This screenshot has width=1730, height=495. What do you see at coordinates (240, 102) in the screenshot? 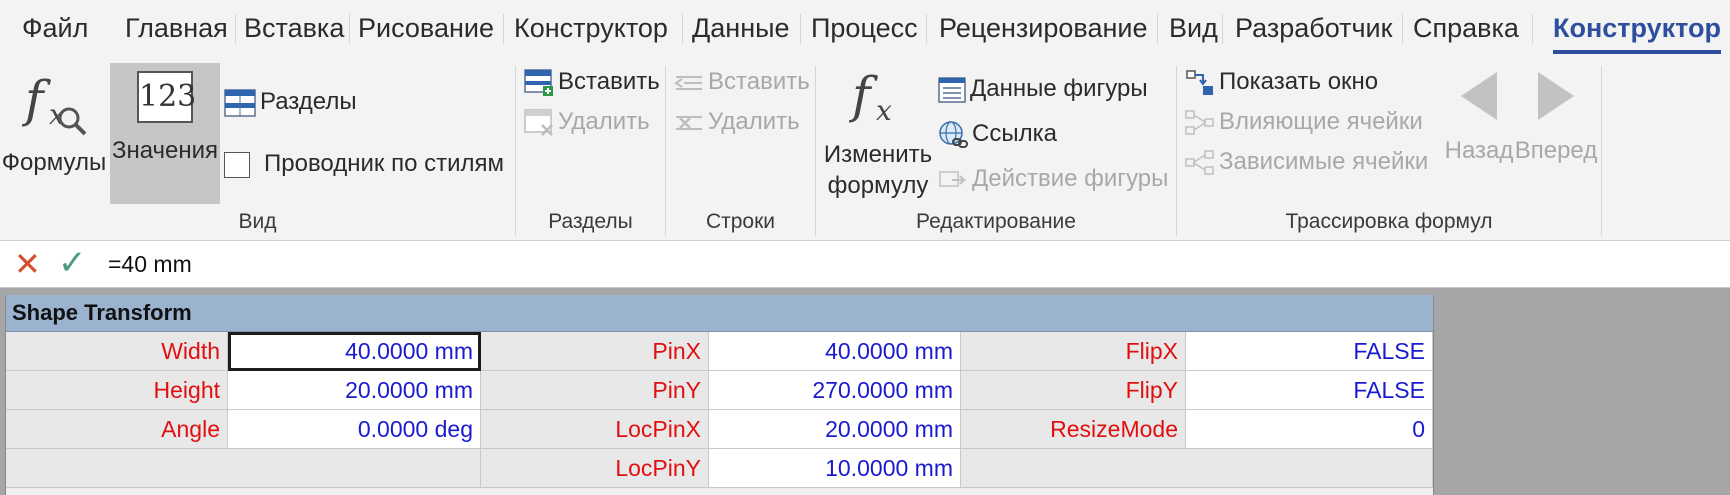
I see `sections-icon` at bounding box center [240, 102].